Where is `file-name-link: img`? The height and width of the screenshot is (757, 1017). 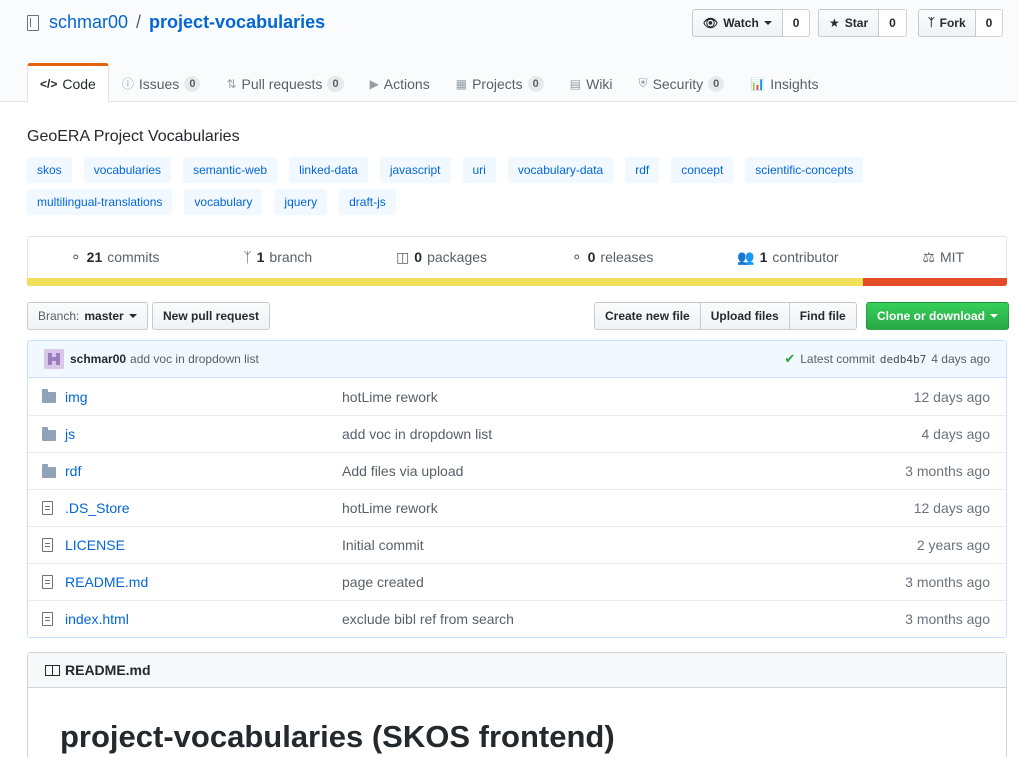
file-name-link: img is located at coordinates (203, 397).